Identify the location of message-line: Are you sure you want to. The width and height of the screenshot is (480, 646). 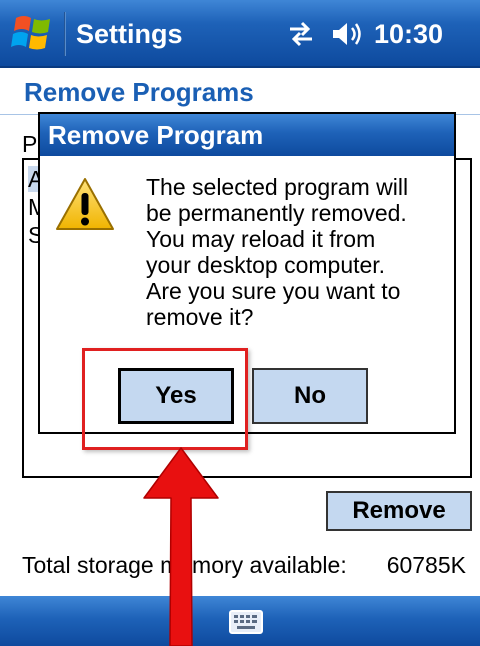
(273, 291).